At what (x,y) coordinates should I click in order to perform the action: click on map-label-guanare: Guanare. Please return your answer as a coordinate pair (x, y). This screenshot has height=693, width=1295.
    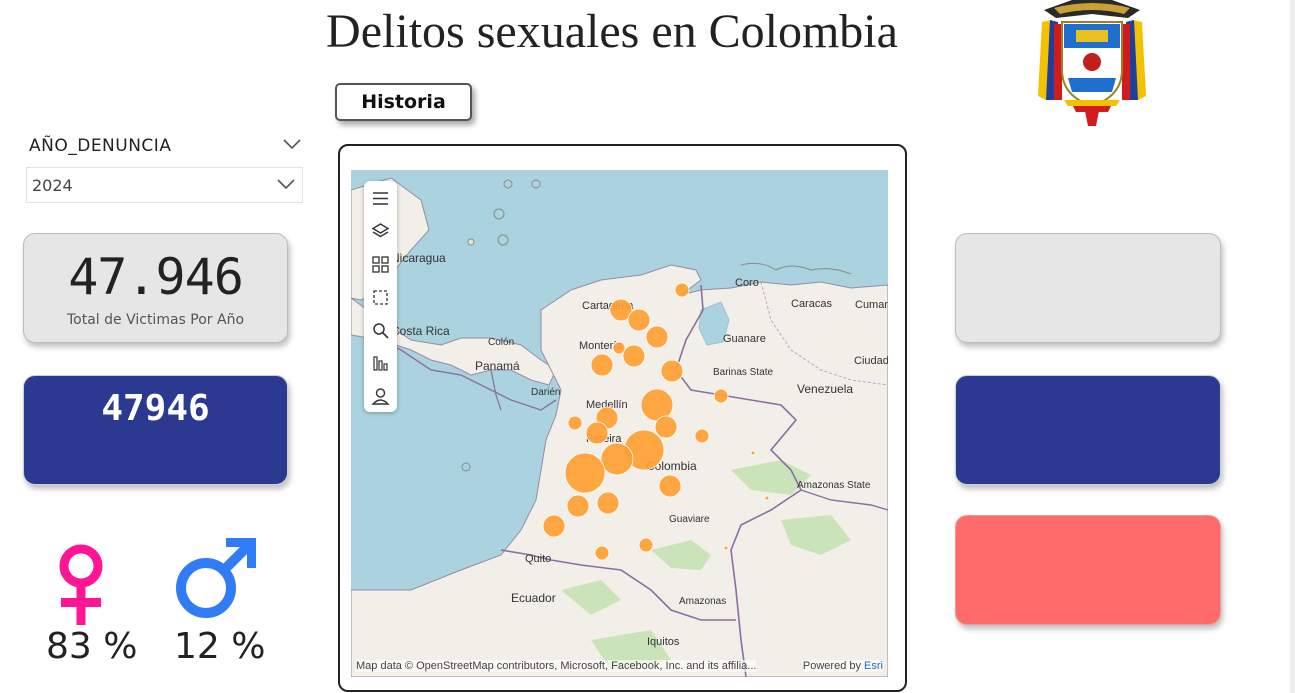
    Looking at the image, I should click on (744, 339).